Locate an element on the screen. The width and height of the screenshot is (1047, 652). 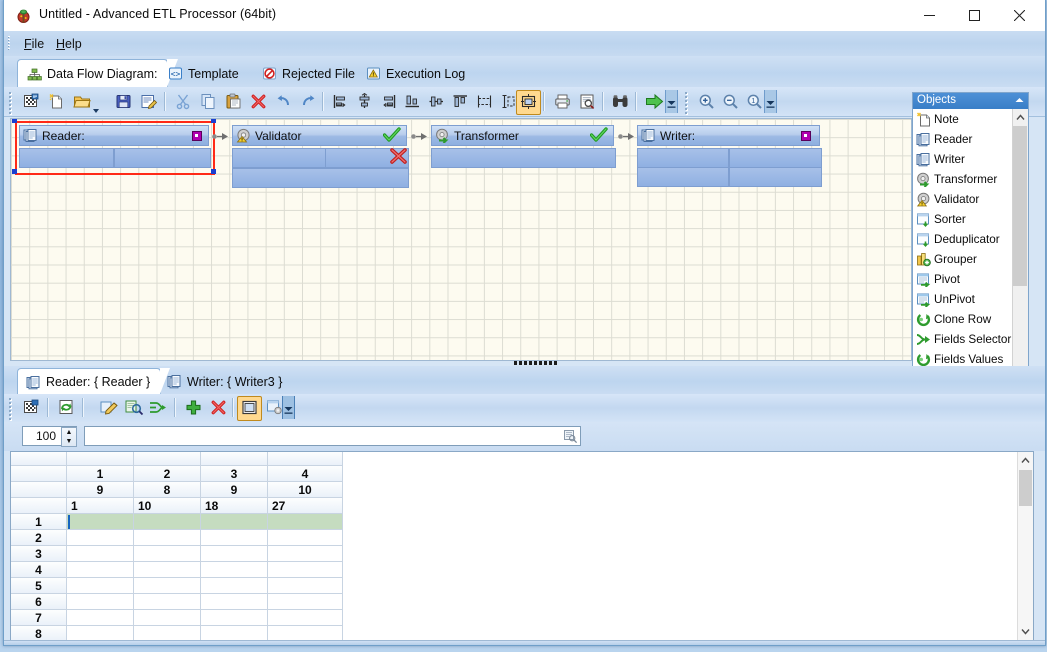
grid-header-cell: 27 is located at coordinates (305, 506).